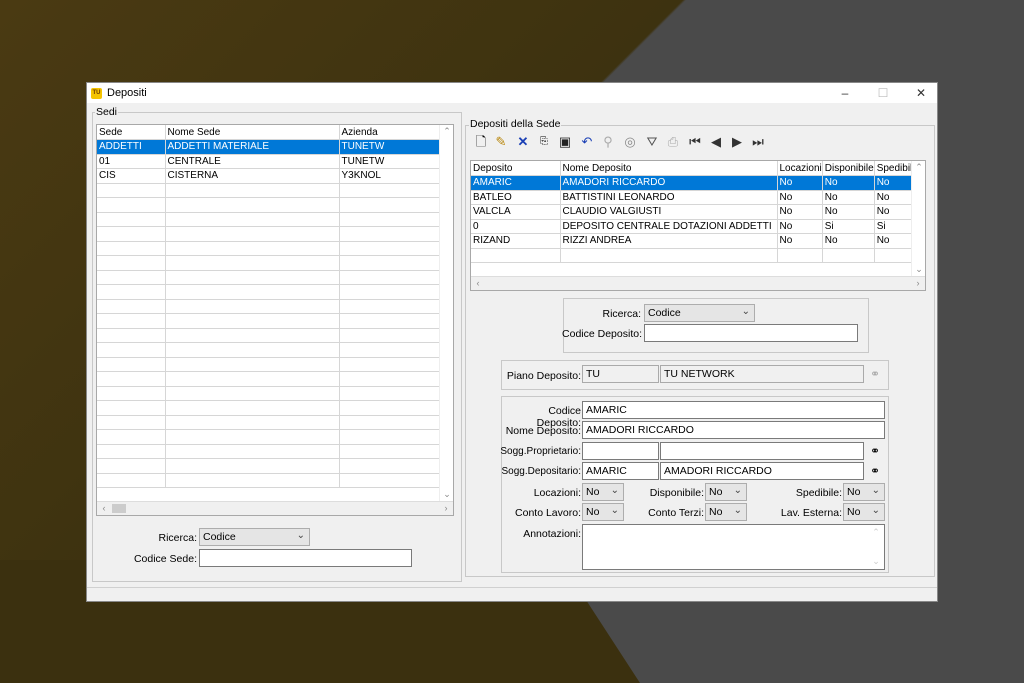  What do you see at coordinates (131, 147) in the screenshot?
I see `table-cell: ADDETTI` at bounding box center [131, 147].